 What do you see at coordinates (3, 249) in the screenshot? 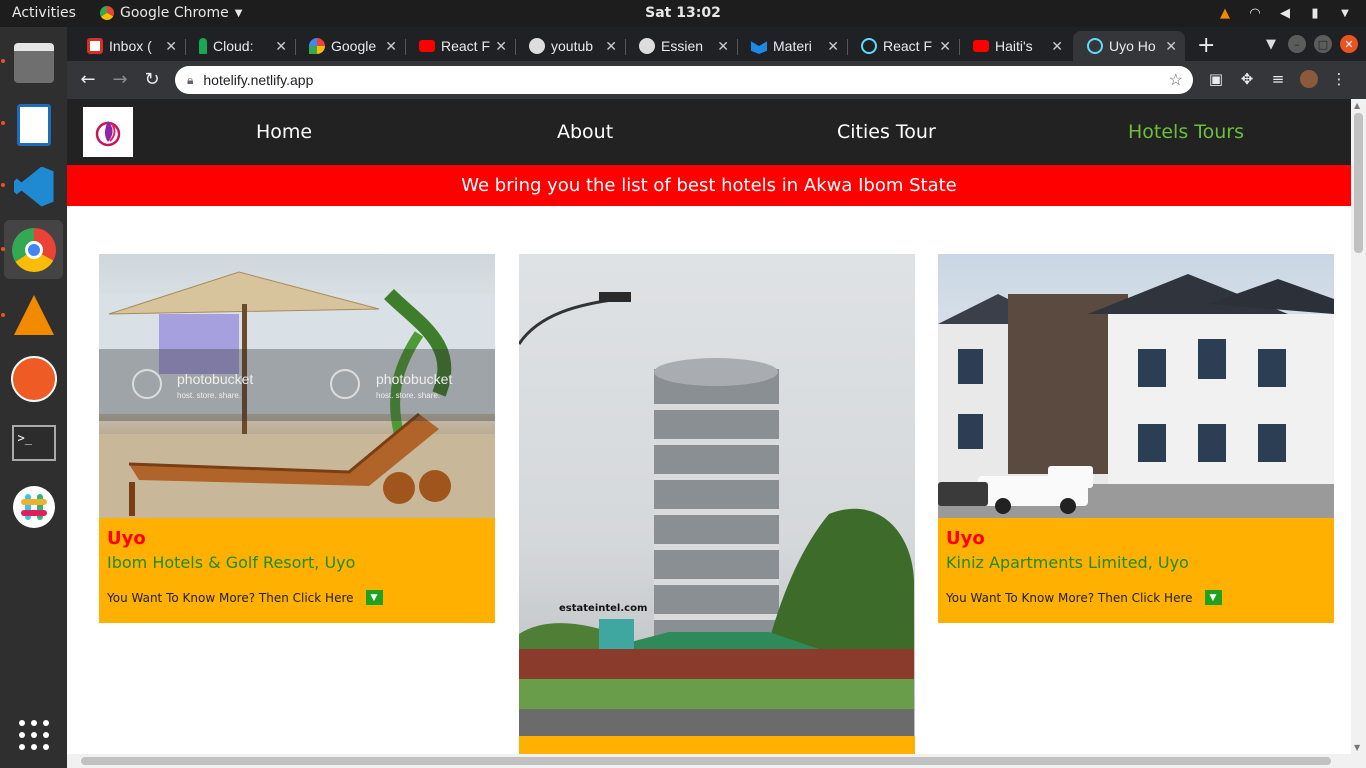
I see `running-indicator` at bounding box center [3, 249].